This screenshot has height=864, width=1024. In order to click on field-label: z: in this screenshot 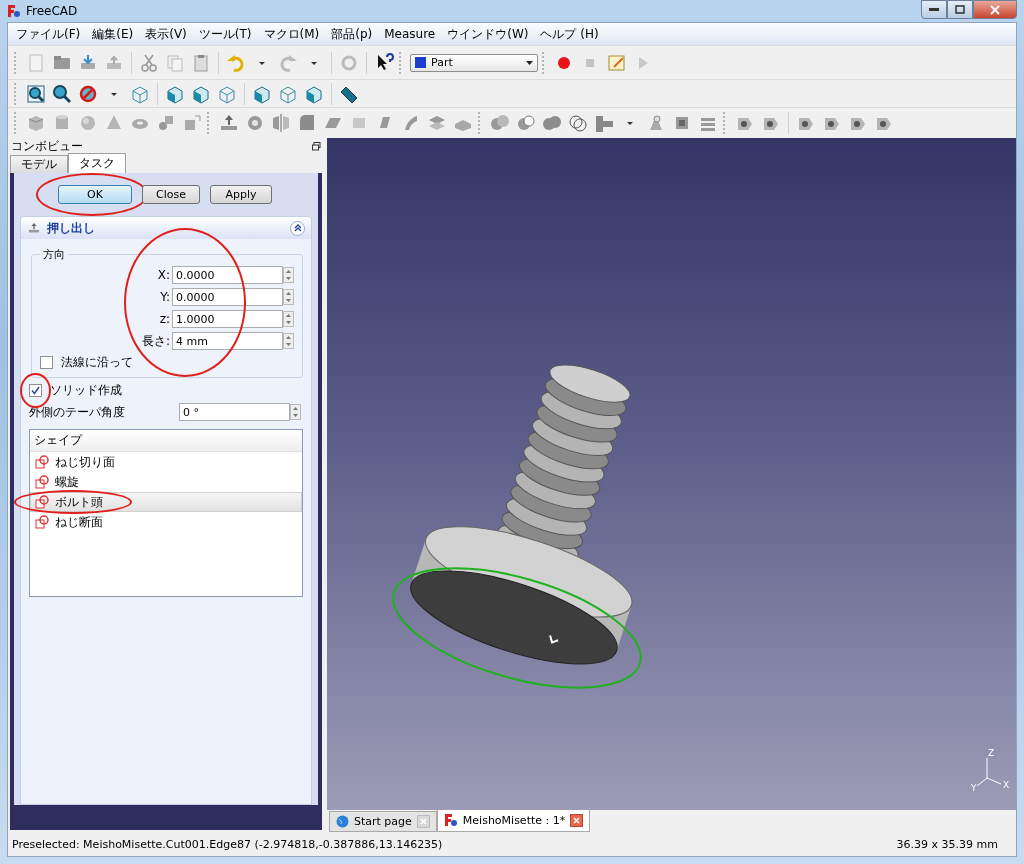, I will do `click(164, 319)`.